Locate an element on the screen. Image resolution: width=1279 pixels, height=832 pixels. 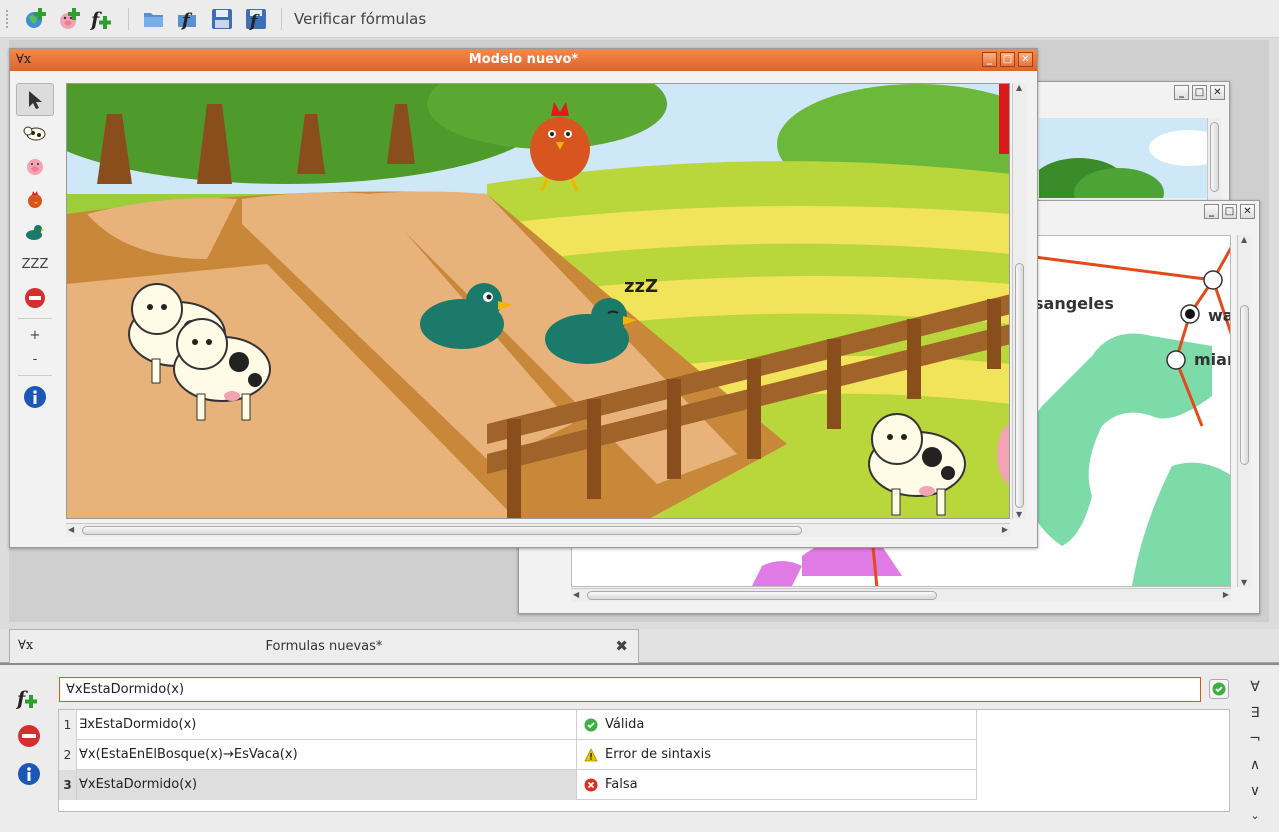
row-number: 1 is located at coordinates (68, 725).